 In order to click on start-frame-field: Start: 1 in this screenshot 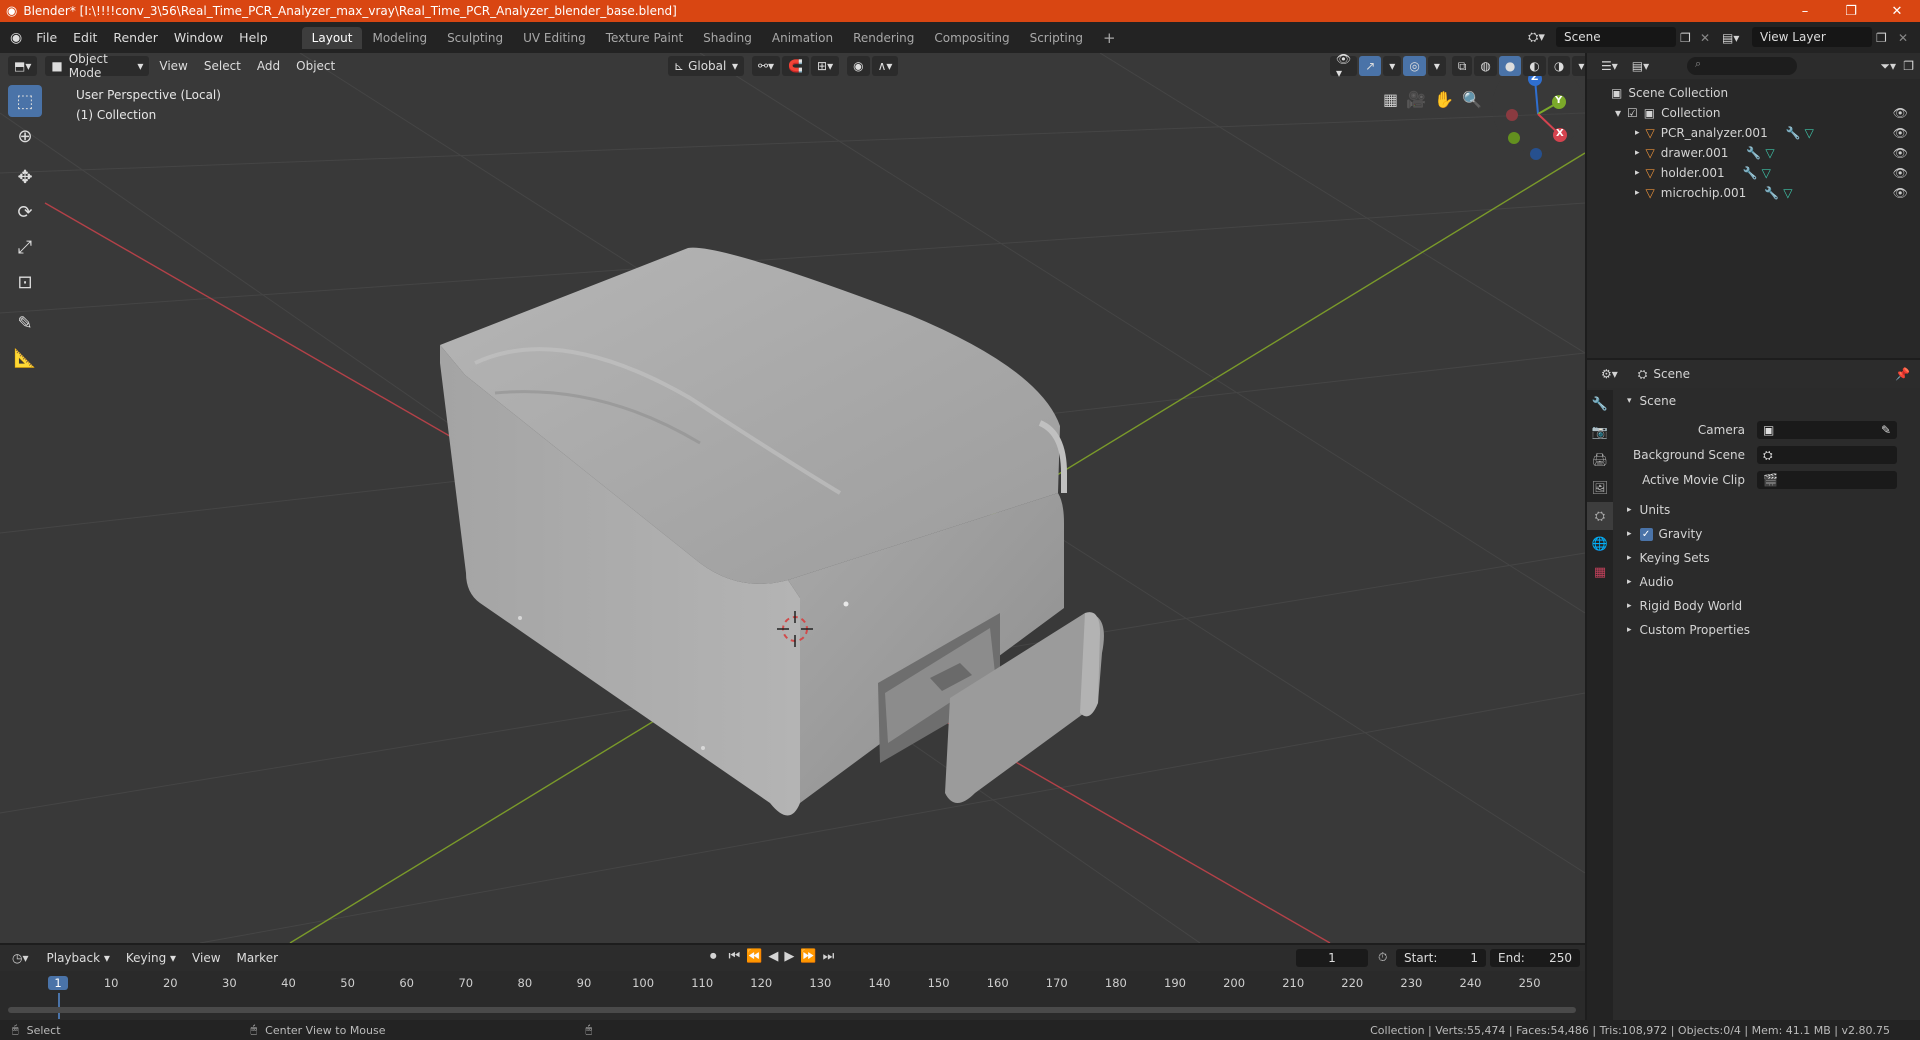, I will do `click(1441, 958)`.